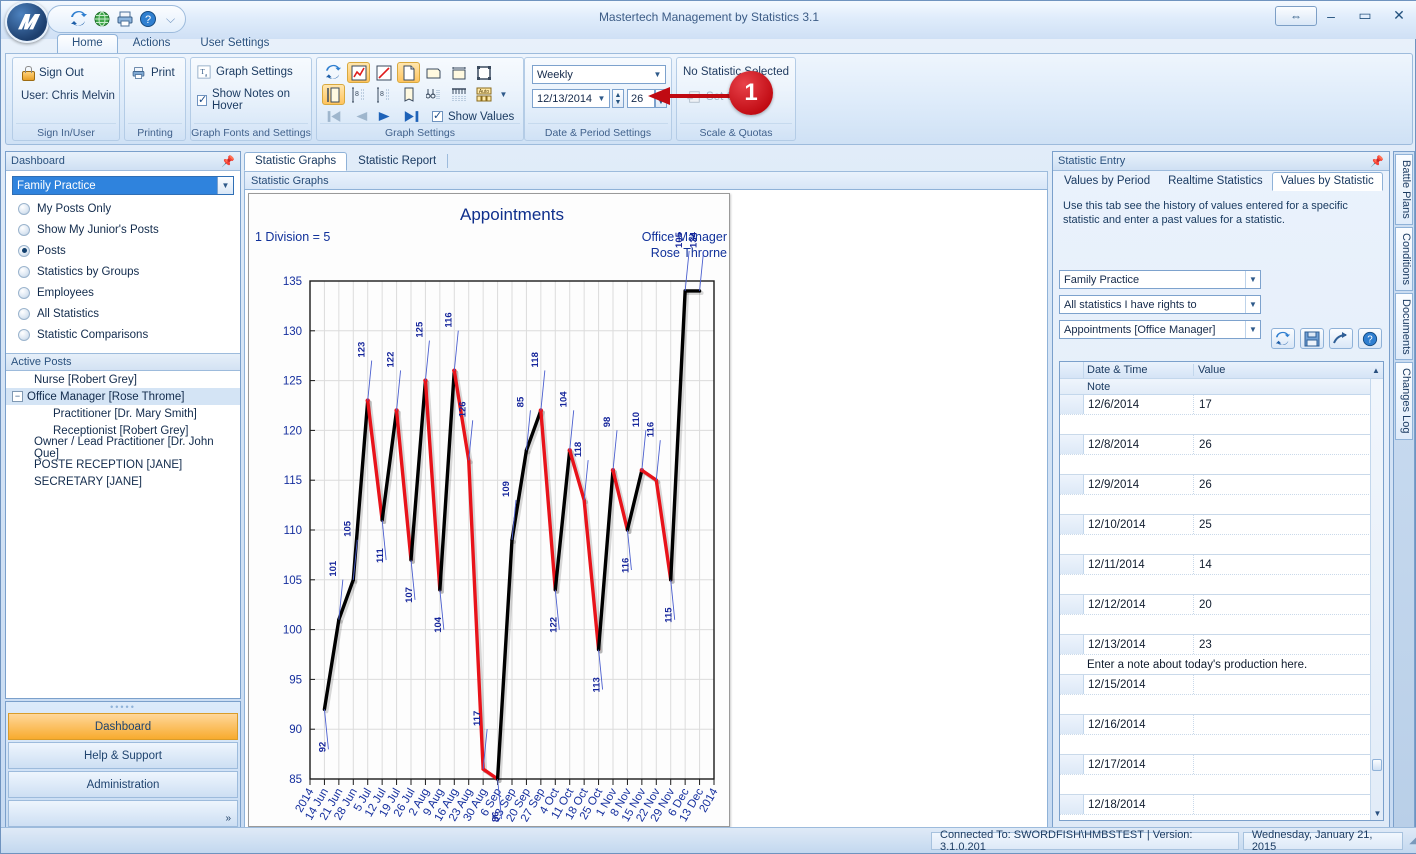 Image resolution: width=1416 pixels, height=854 pixels. What do you see at coordinates (1412, 840) in the screenshot?
I see `resize-grip-icon: ◢` at bounding box center [1412, 840].